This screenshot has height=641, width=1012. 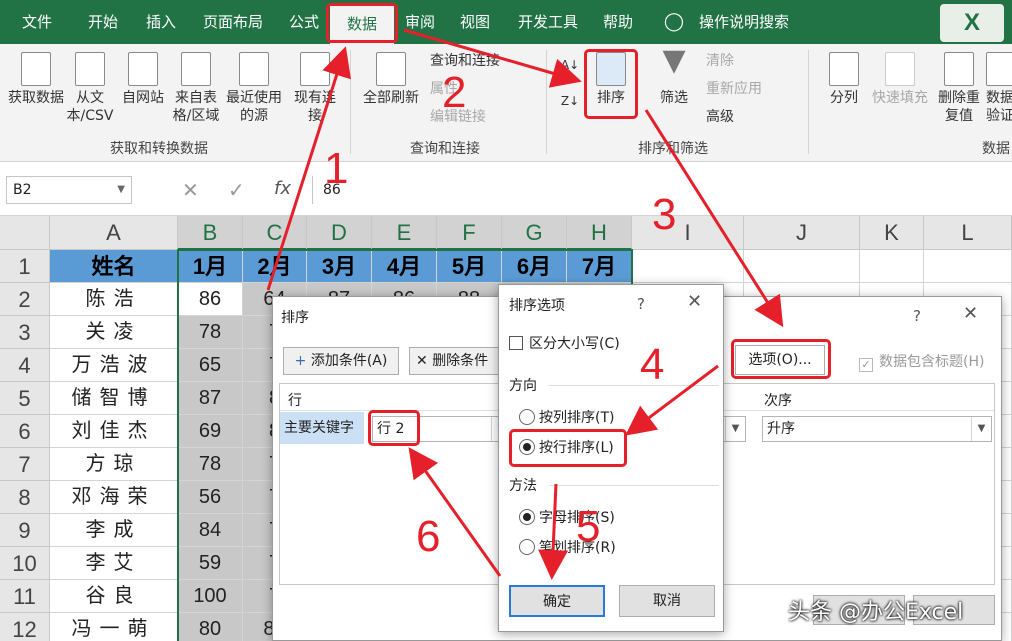 I want to click on options-ok-button: 确定, so click(x=557, y=601).